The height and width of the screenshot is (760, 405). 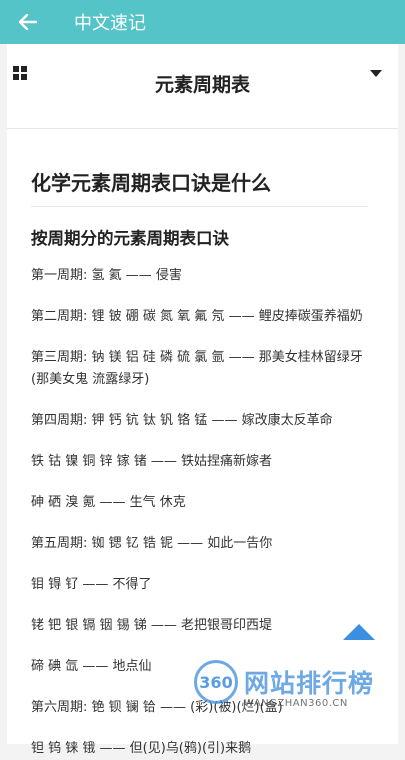 What do you see at coordinates (202, 22) in the screenshot?
I see `app-bar: 中文速记` at bounding box center [202, 22].